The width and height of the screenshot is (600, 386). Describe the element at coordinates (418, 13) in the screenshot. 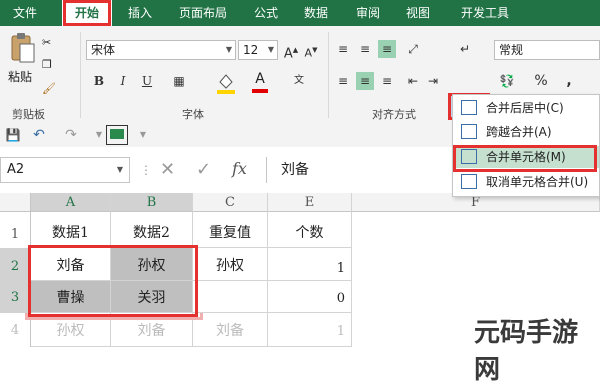

I see `tab-view: 视图` at that location.